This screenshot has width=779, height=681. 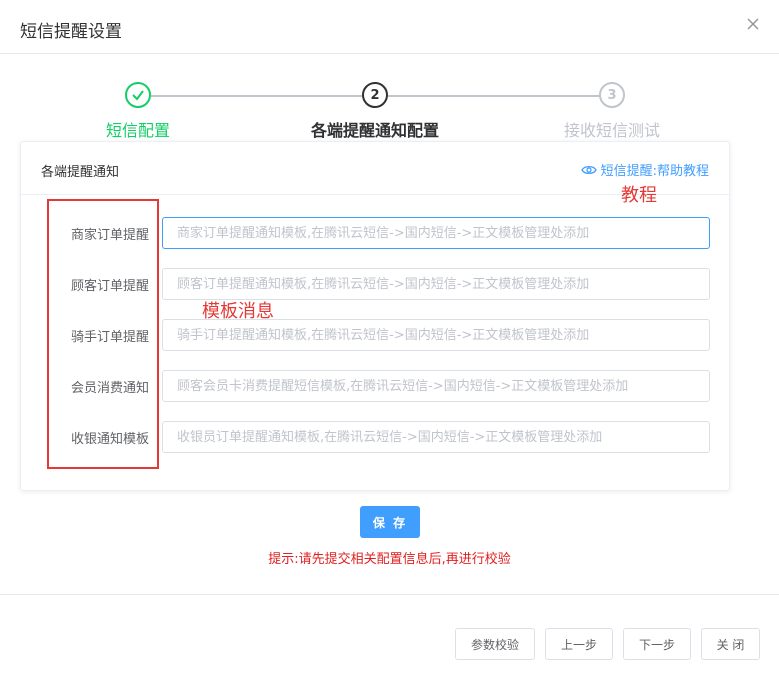 What do you see at coordinates (730, 644) in the screenshot?
I see `close-button: 关 闭` at bounding box center [730, 644].